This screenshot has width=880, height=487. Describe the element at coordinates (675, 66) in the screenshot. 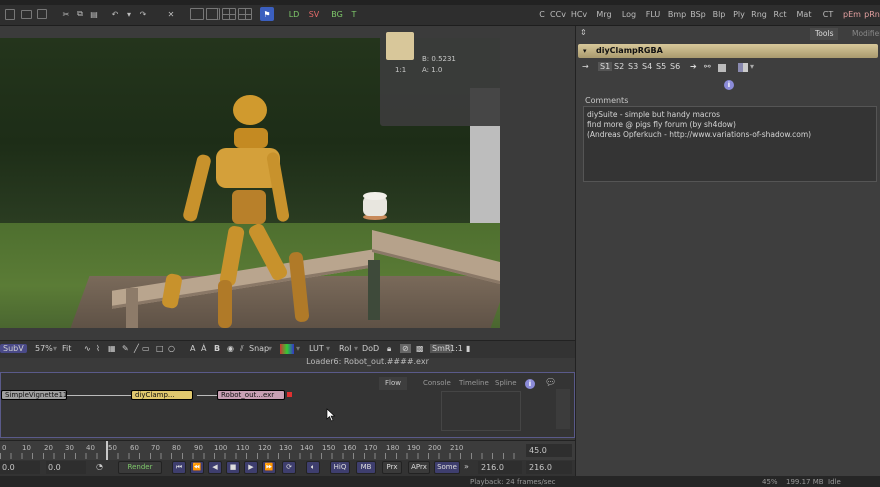

I see `tab-s6: S6` at that location.